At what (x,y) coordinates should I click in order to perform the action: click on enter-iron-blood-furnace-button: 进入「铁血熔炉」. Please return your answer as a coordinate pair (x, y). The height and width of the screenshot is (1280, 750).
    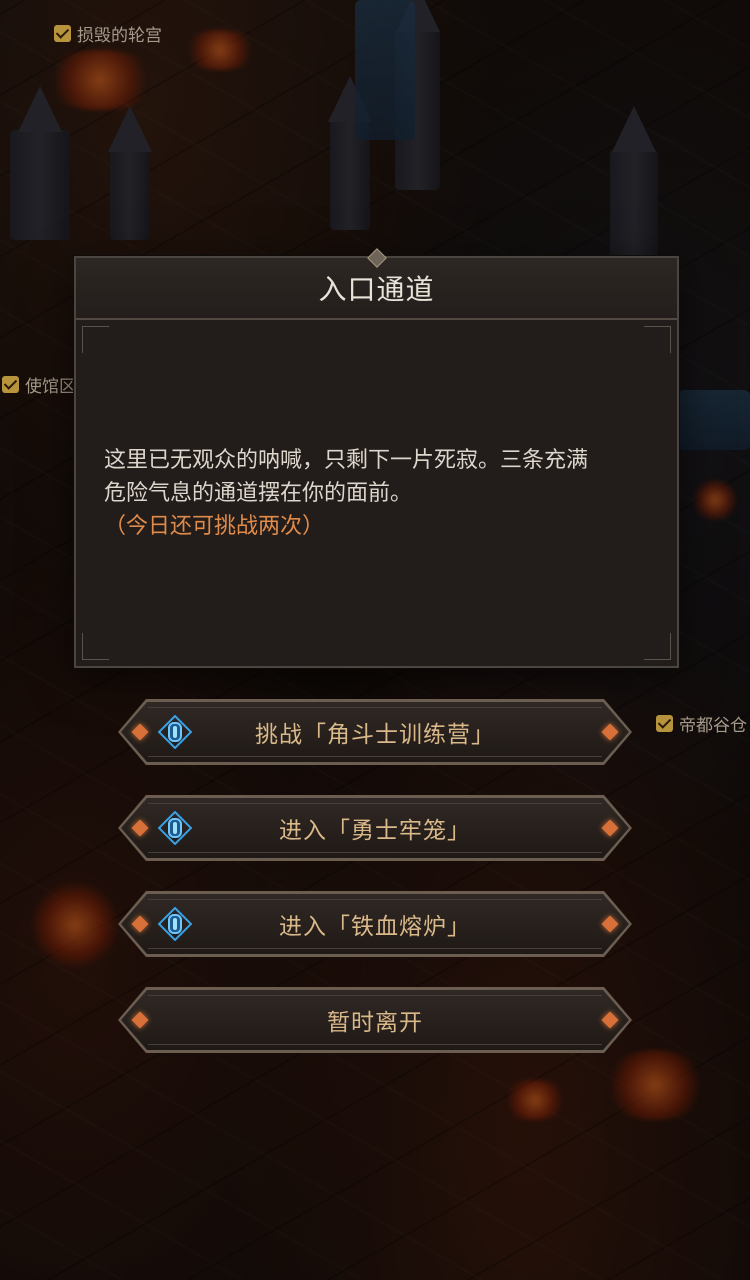
    Looking at the image, I should click on (375, 924).